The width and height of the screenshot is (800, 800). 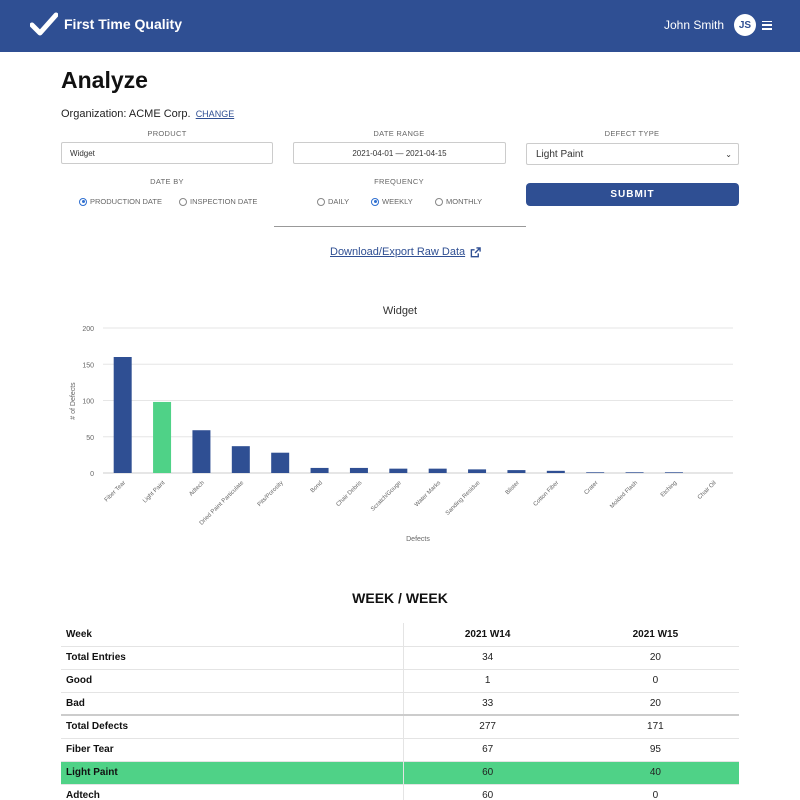 What do you see at coordinates (400, 635) in the screenshot?
I see `table-header-row: Week 2021 W14 2021 W15` at bounding box center [400, 635].